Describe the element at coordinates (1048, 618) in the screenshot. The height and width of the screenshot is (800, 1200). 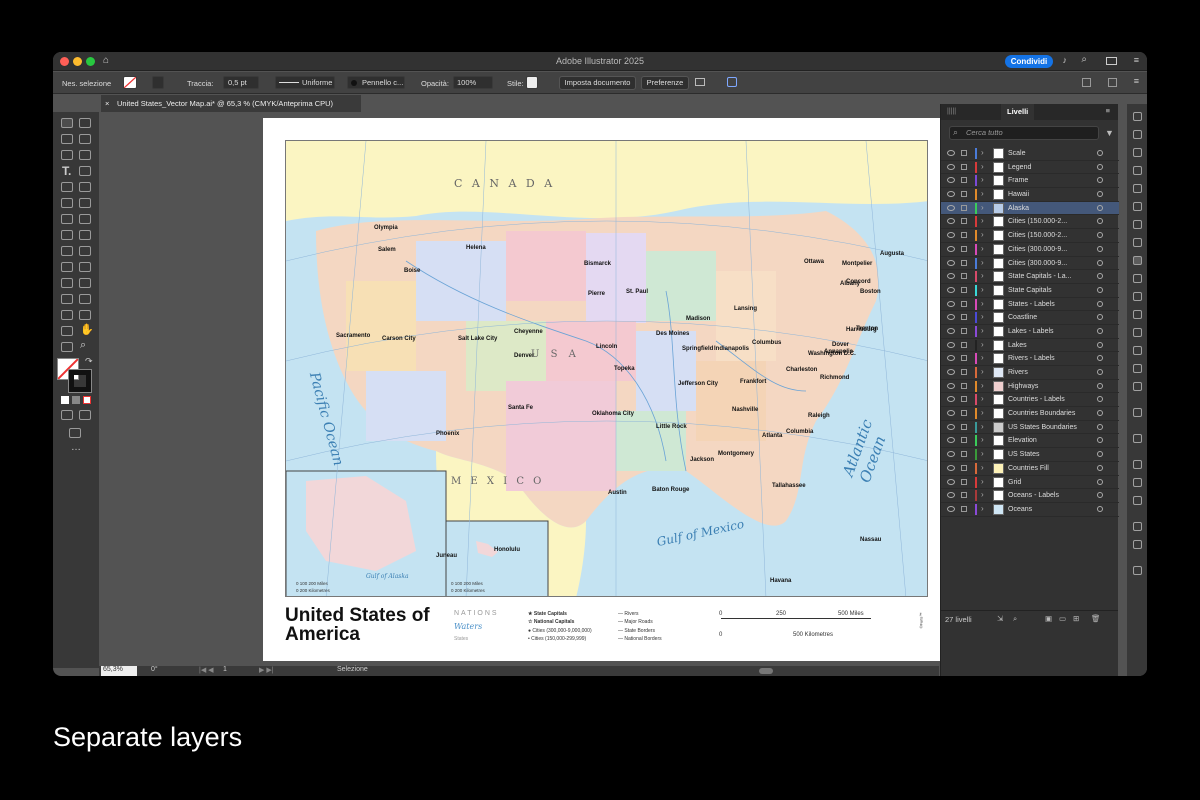
I see `clipping-mask-icon: ▣` at that location.